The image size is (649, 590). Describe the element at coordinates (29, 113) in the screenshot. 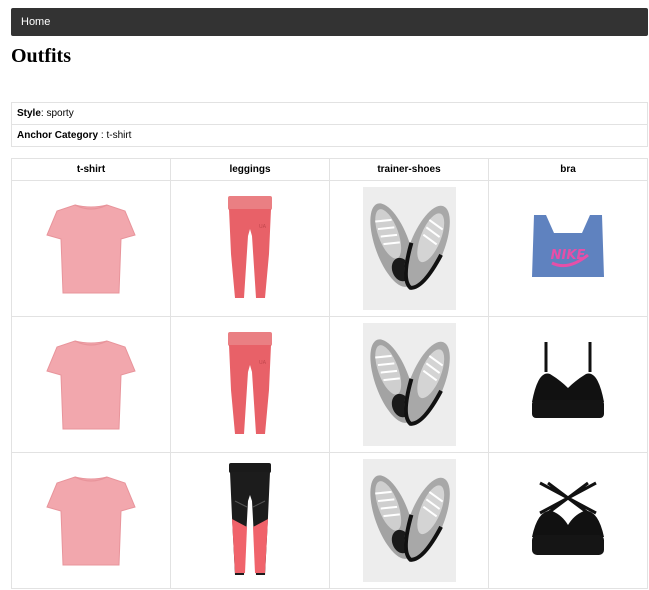

I see `style-label: Style` at that location.